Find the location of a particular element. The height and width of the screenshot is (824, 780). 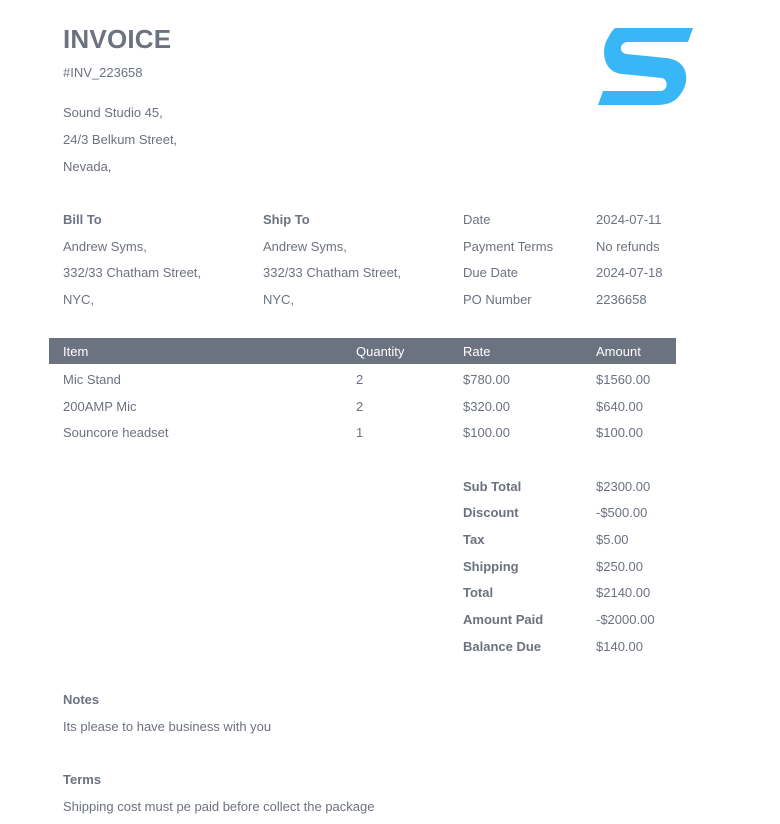

bill-to-line: Andrew Syms, is located at coordinates (105, 246).